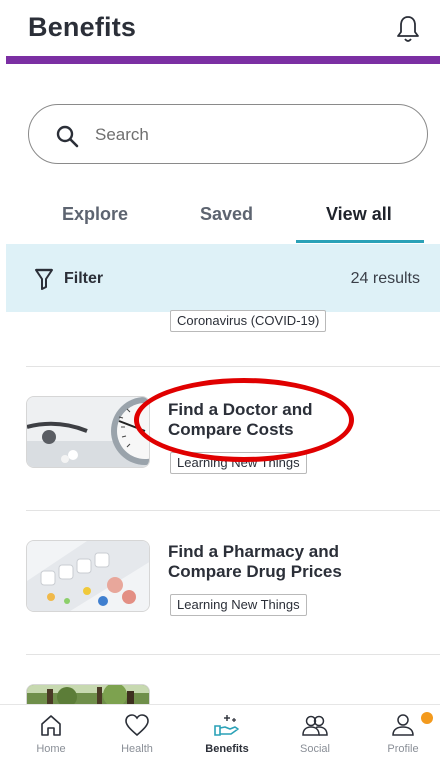 This screenshot has height=762, width=440. I want to click on nav-social: Social, so click(315, 734).